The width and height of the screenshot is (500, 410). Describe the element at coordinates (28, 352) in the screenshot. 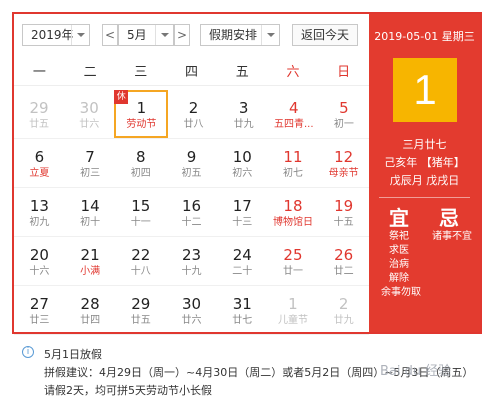

I see `info-icon: i` at that location.